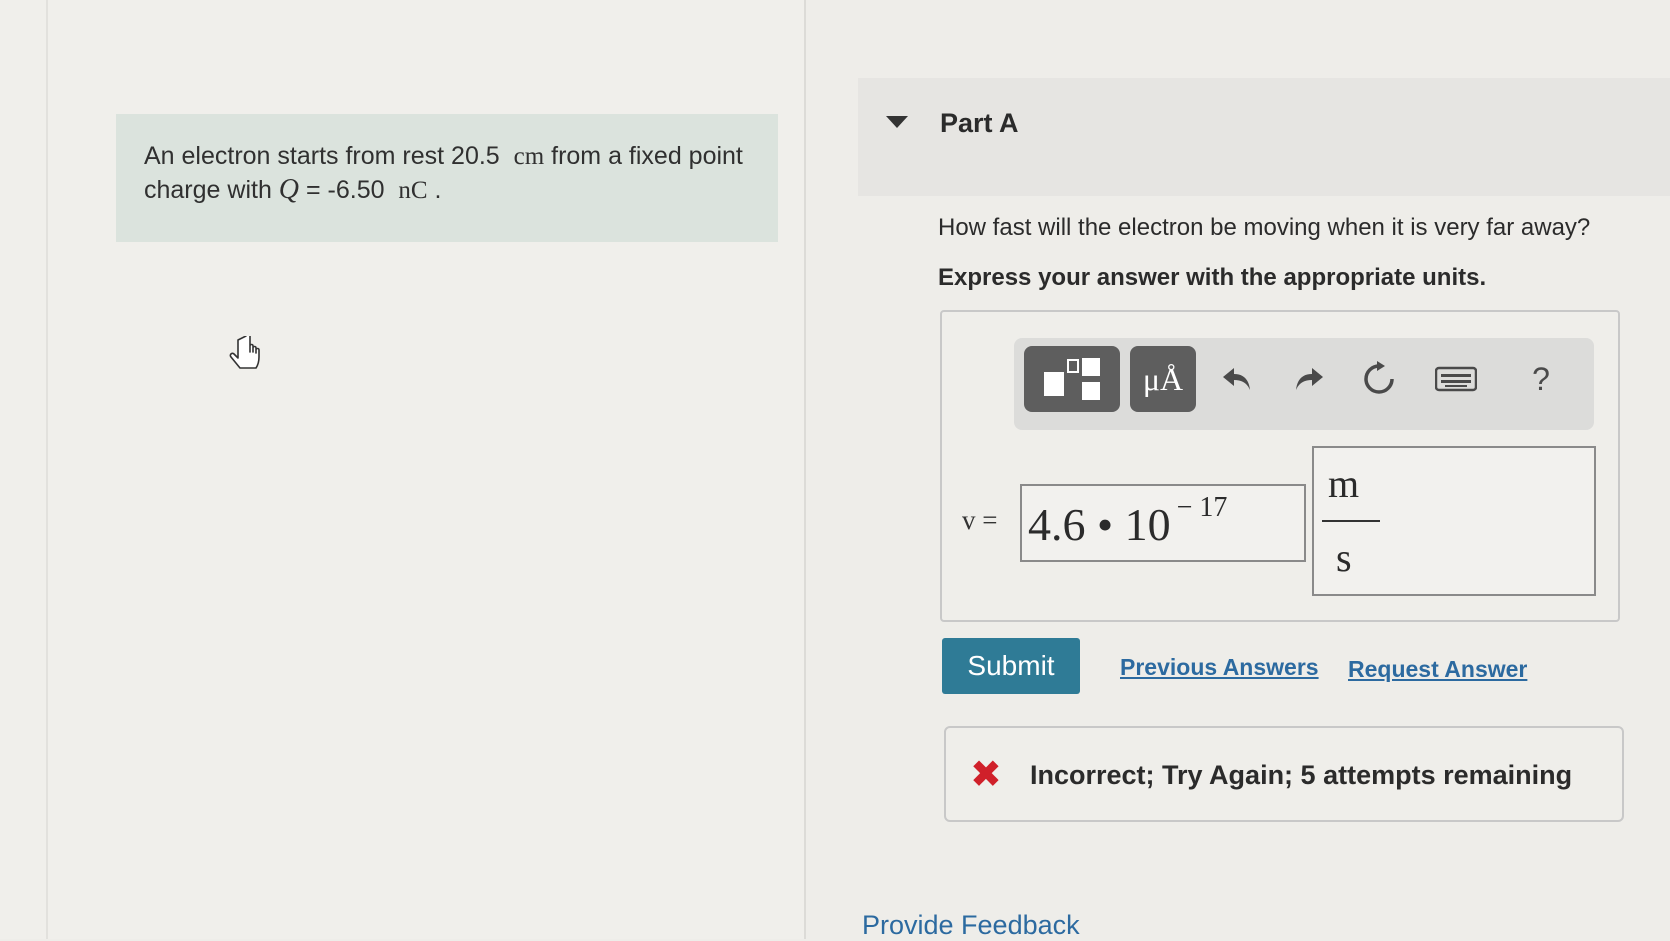 The width and height of the screenshot is (1670, 941). Describe the element at coordinates (248, 354) in the screenshot. I see `hand-cursor-icon` at that location.